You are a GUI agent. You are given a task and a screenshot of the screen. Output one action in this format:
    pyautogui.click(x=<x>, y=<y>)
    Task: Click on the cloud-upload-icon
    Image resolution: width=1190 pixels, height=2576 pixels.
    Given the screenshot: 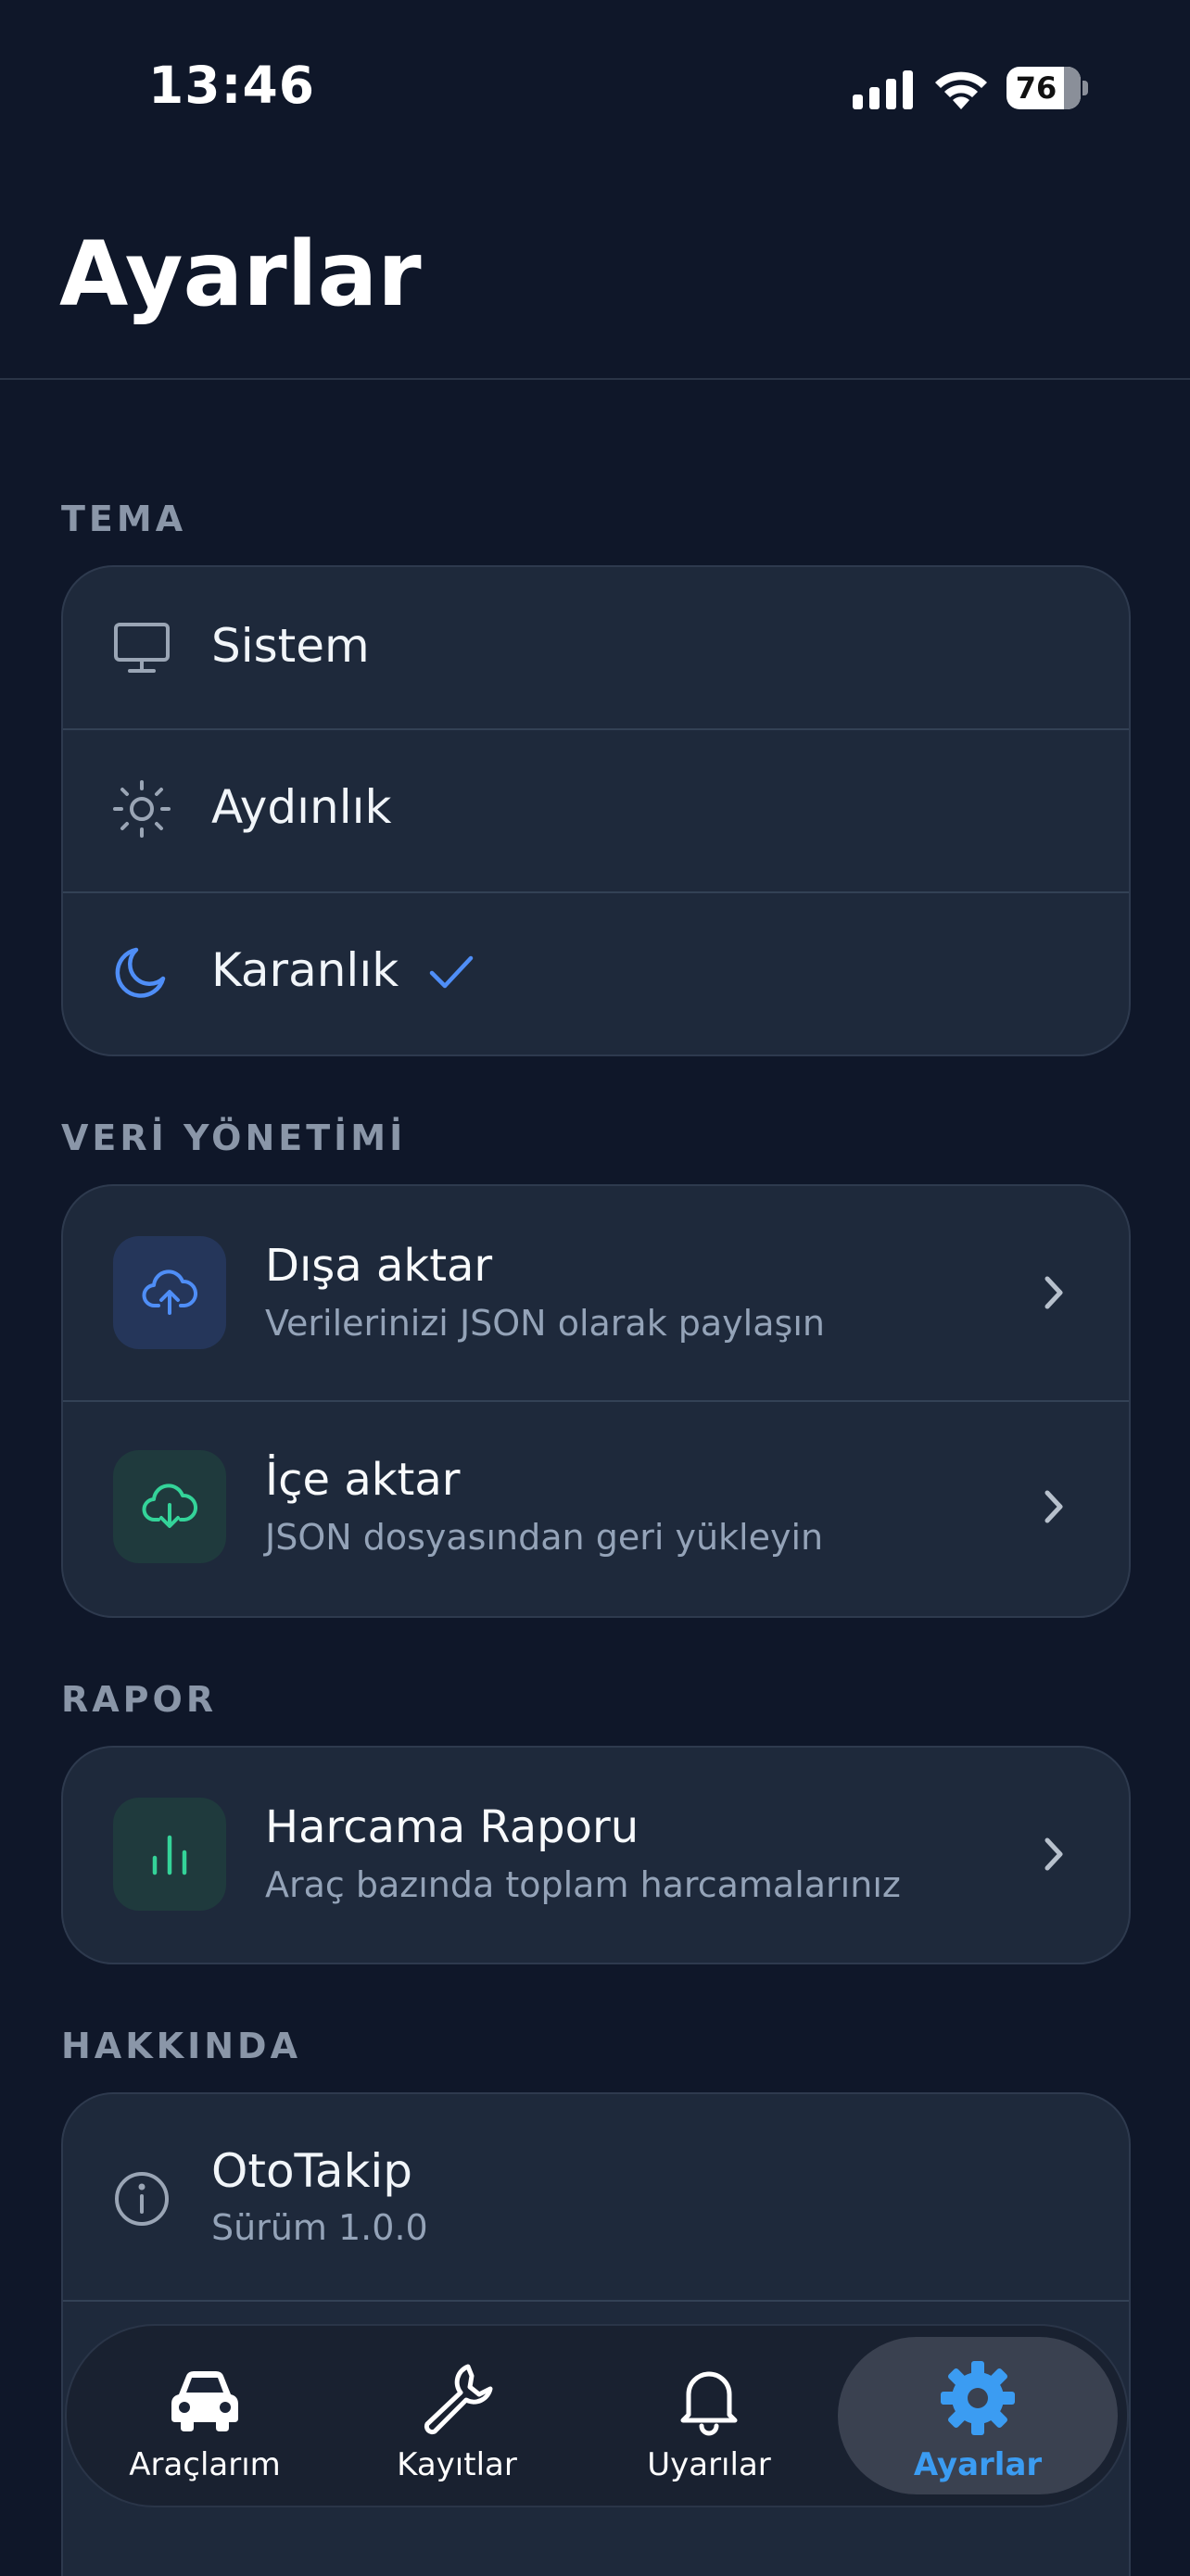 What is the action you would take?
    pyautogui.click(x=169, y=1292)
    